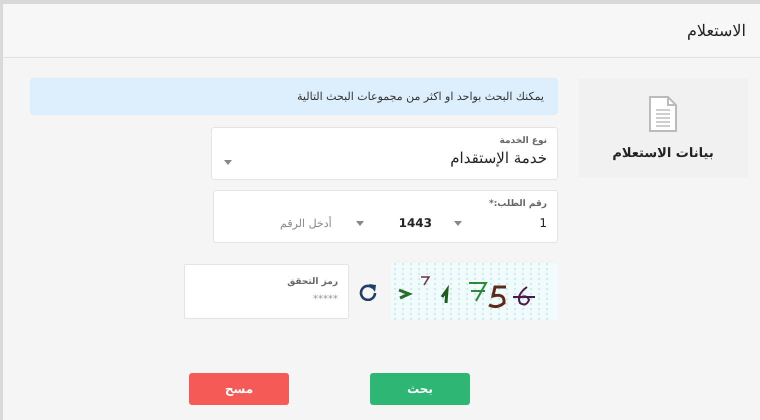 Image resolution: width=760 pixels, height=420 pixels. What do you see at coordinates (496, 223) in the screenshot?
I see `number-select: 1` at bounding box center [496, 223].